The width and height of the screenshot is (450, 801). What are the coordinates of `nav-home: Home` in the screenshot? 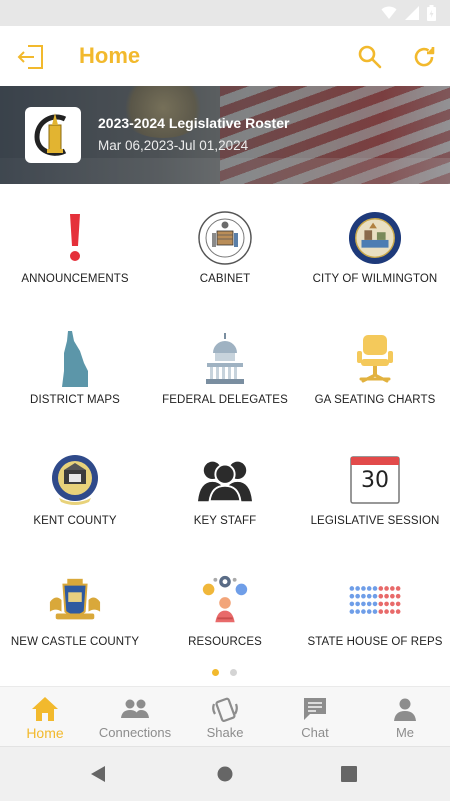 It's located at (45, 717).